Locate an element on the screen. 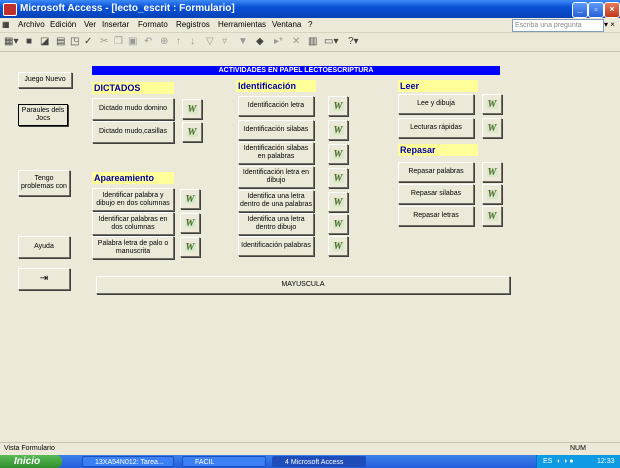 Image resolution: width=620 pixels, height=468 pixels. exit-button: ⇥ is located at coordinates (44, 279).